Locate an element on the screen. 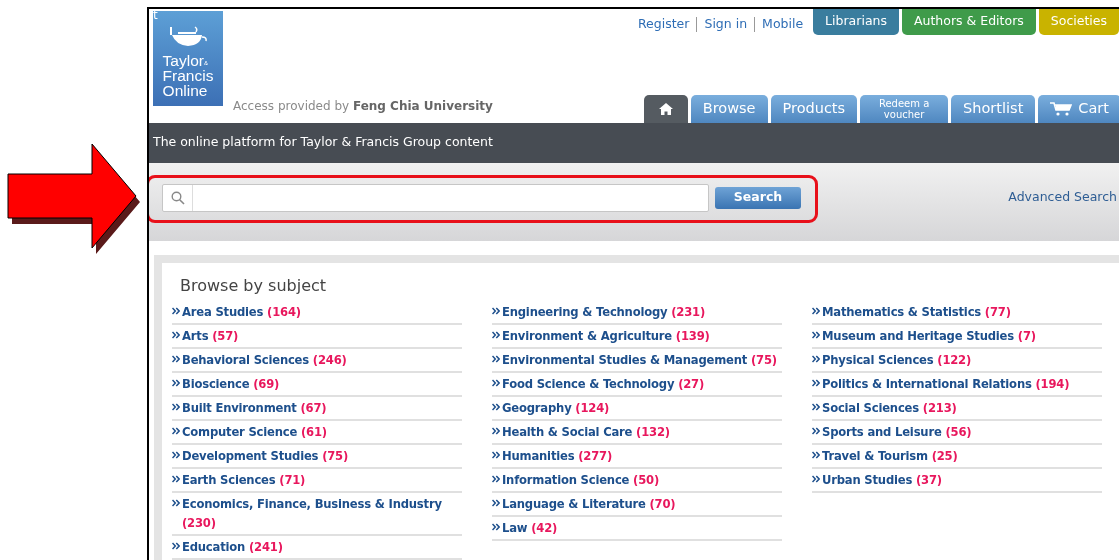  audience-tab: Librarians is located at coordinates (856, 22).